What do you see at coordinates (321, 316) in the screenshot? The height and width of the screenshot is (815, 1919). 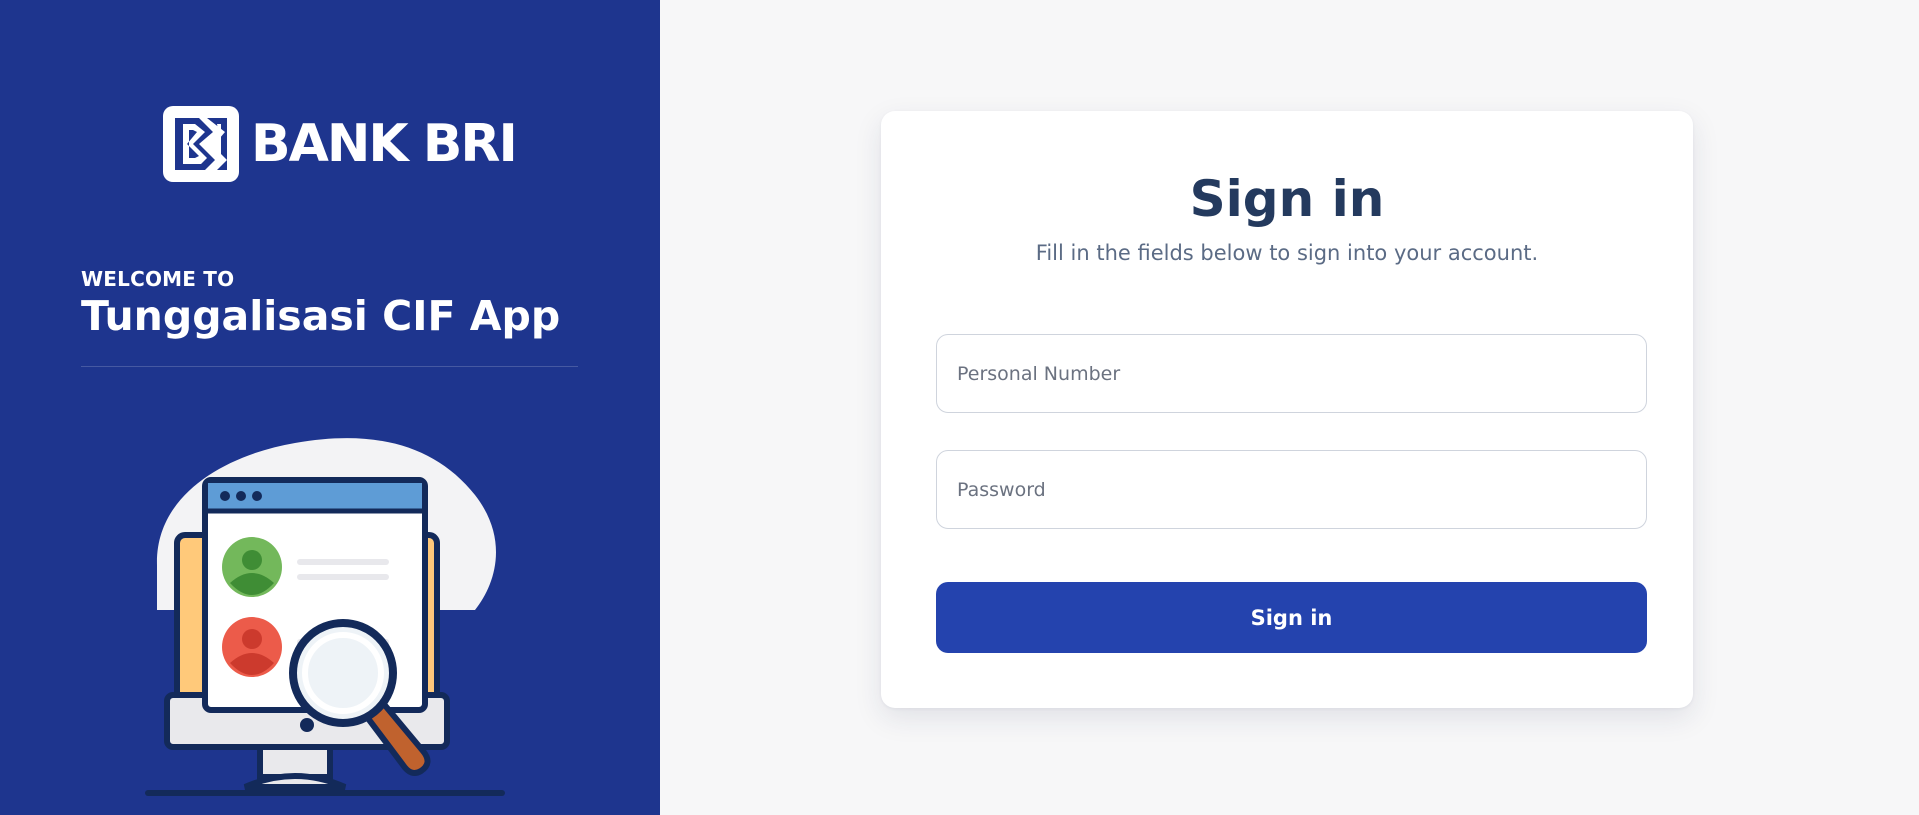 I see `app-title: Tunggalisasi CIF App` at bounding box center [321, 316].